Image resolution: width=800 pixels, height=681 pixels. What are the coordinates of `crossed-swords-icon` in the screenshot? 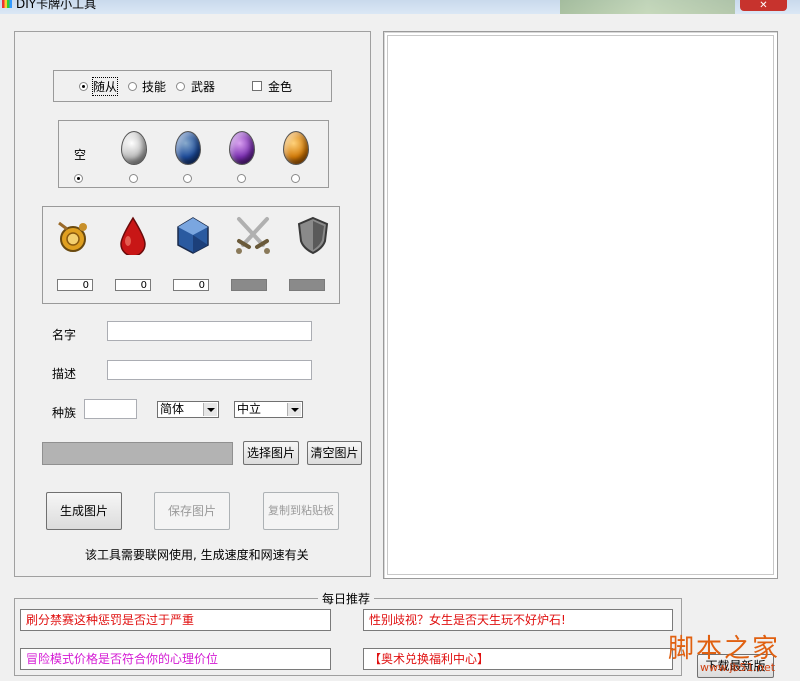 It's located at (253, 235).